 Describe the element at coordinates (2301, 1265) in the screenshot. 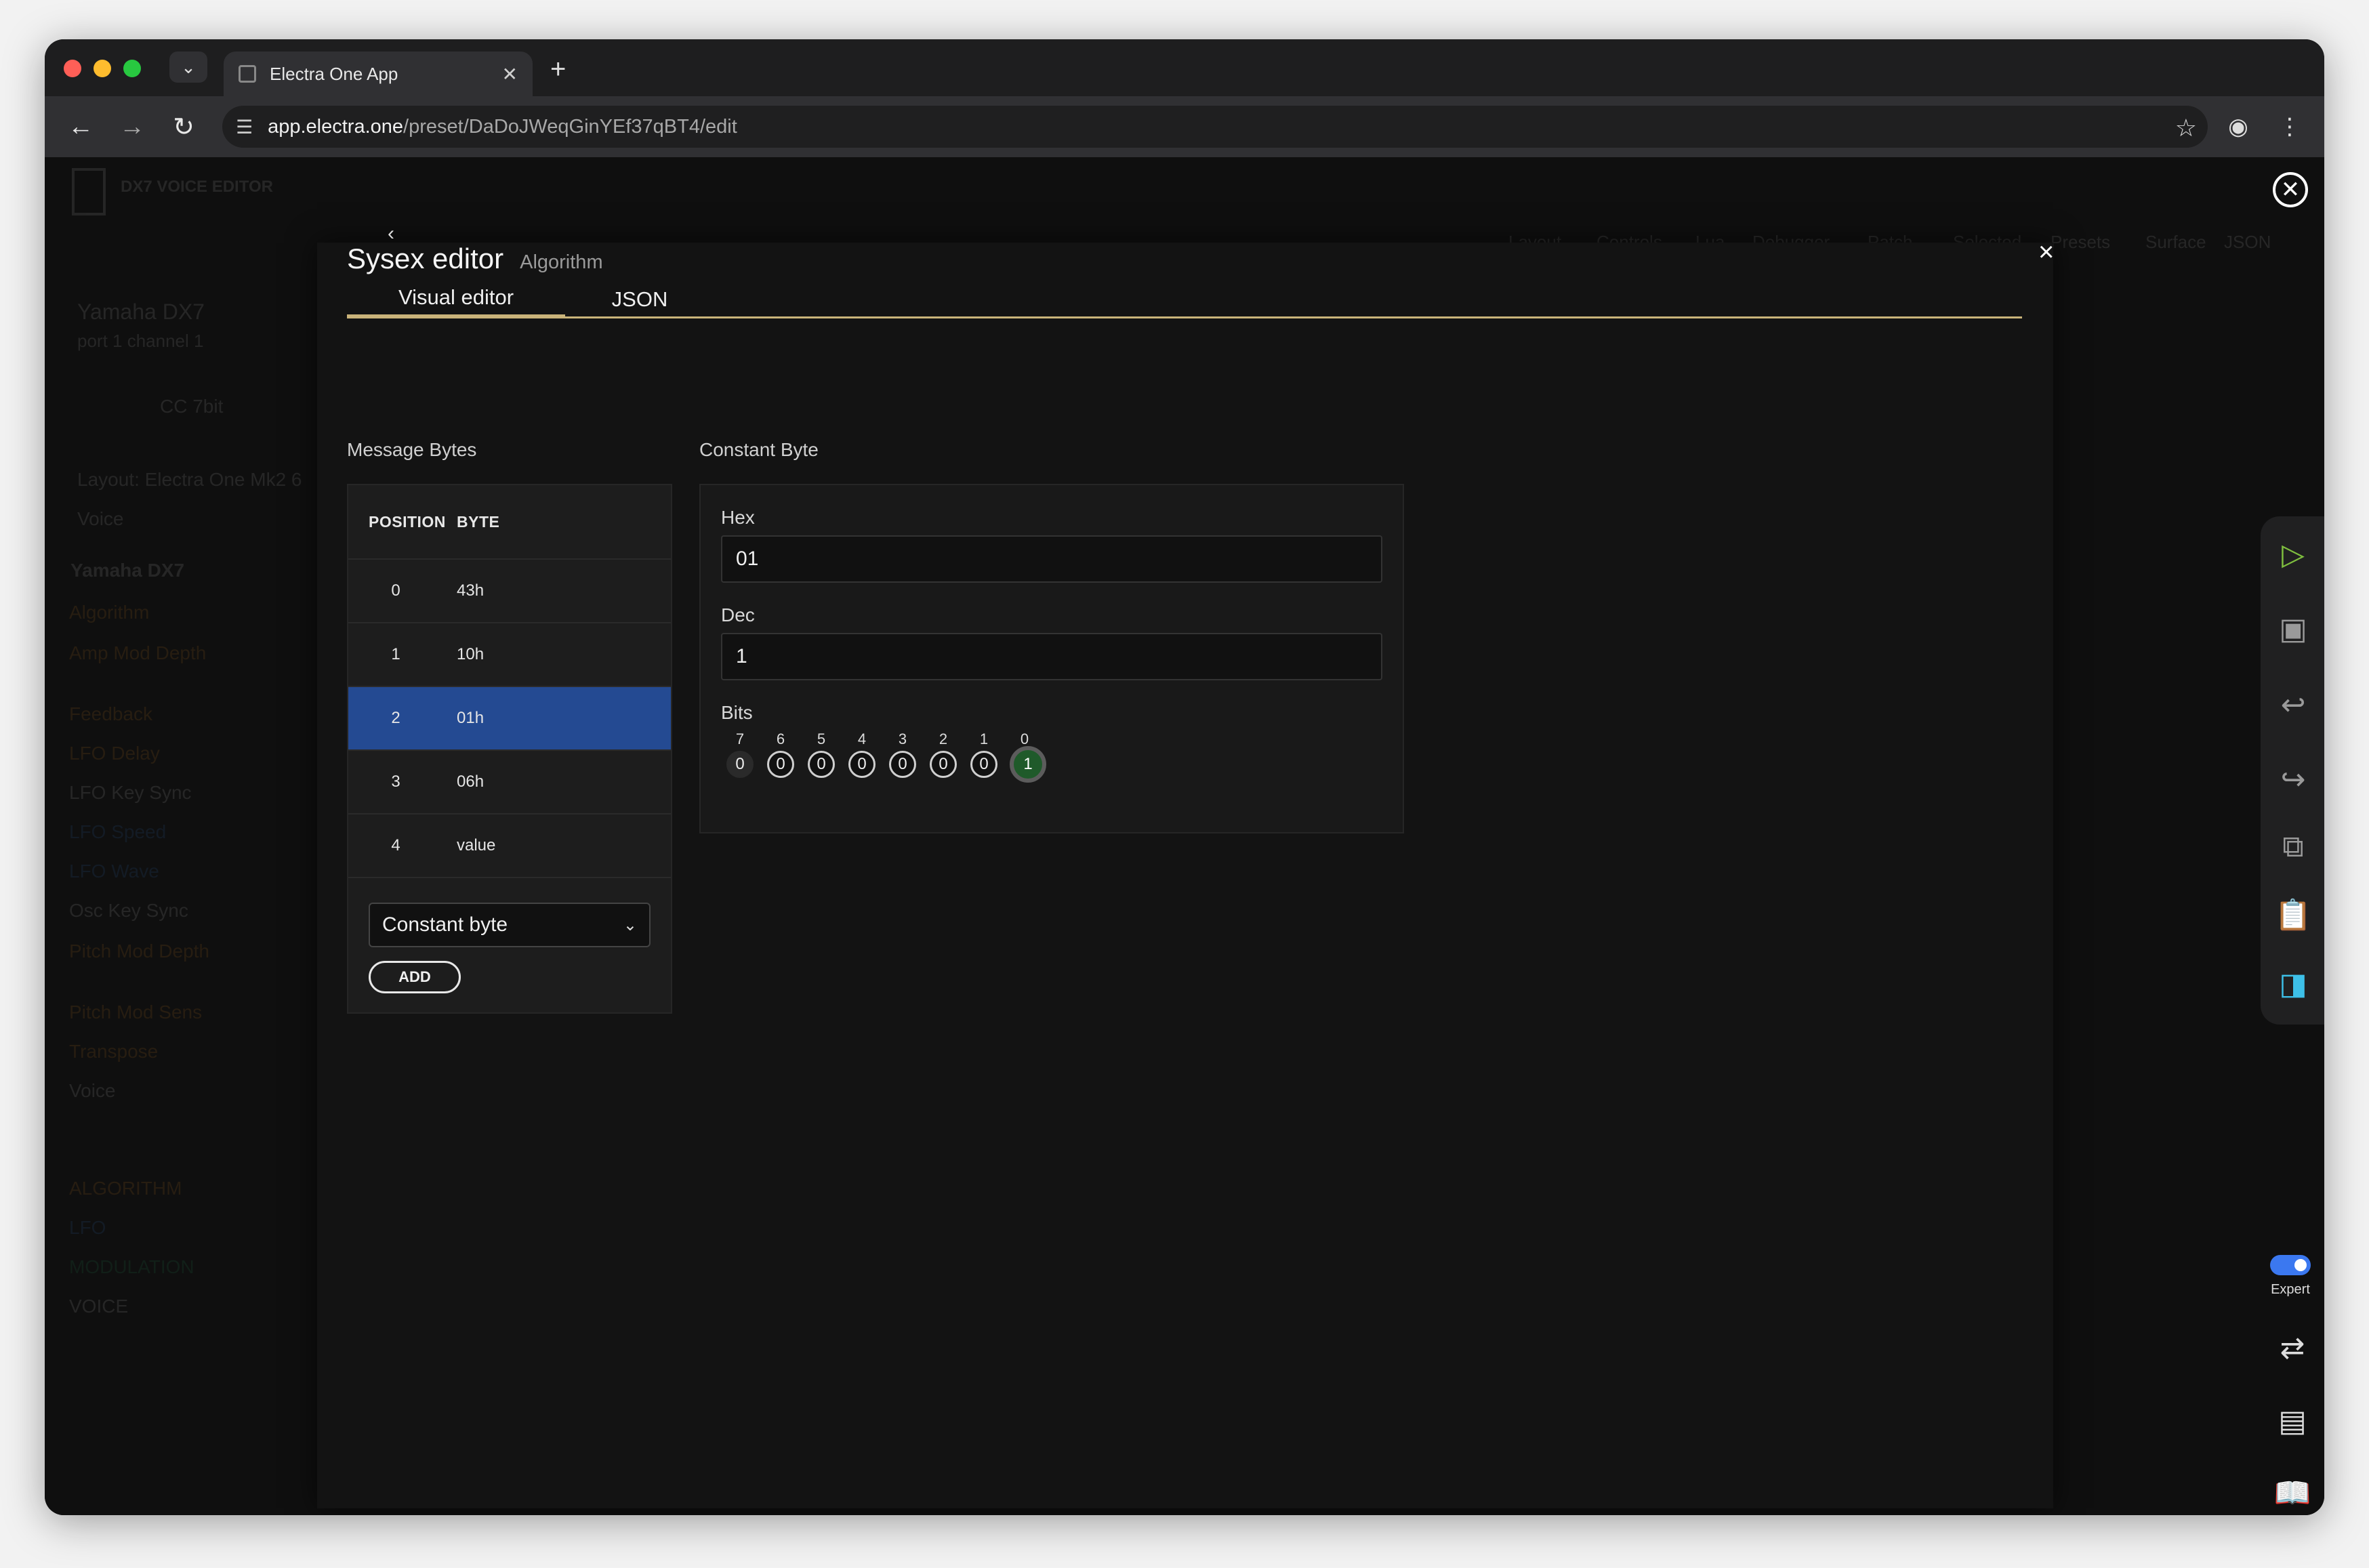

I see `toggle-knob` at that location.